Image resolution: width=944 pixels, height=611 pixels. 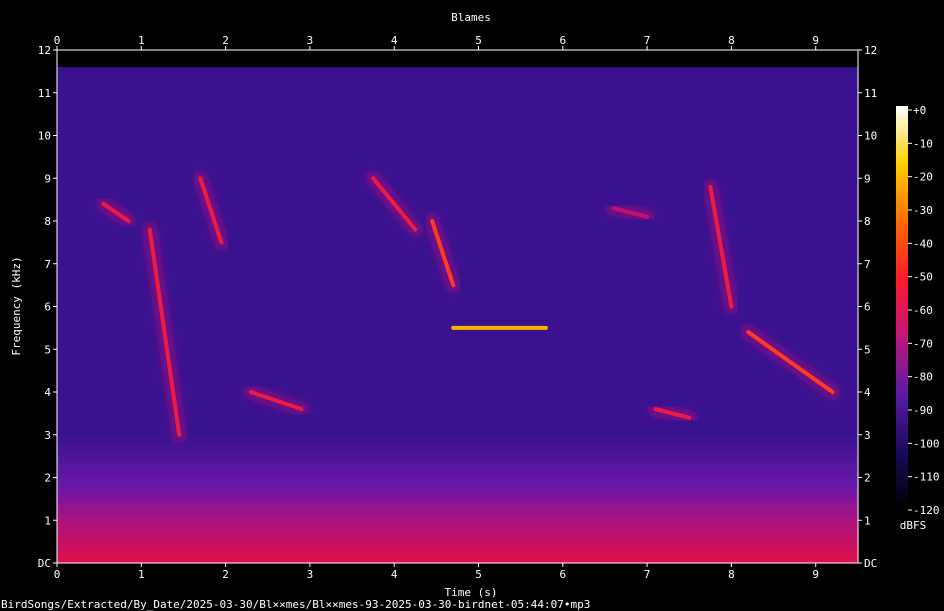 I want to click on colorbar-tick-label: -50, so click(x=923, y=277).